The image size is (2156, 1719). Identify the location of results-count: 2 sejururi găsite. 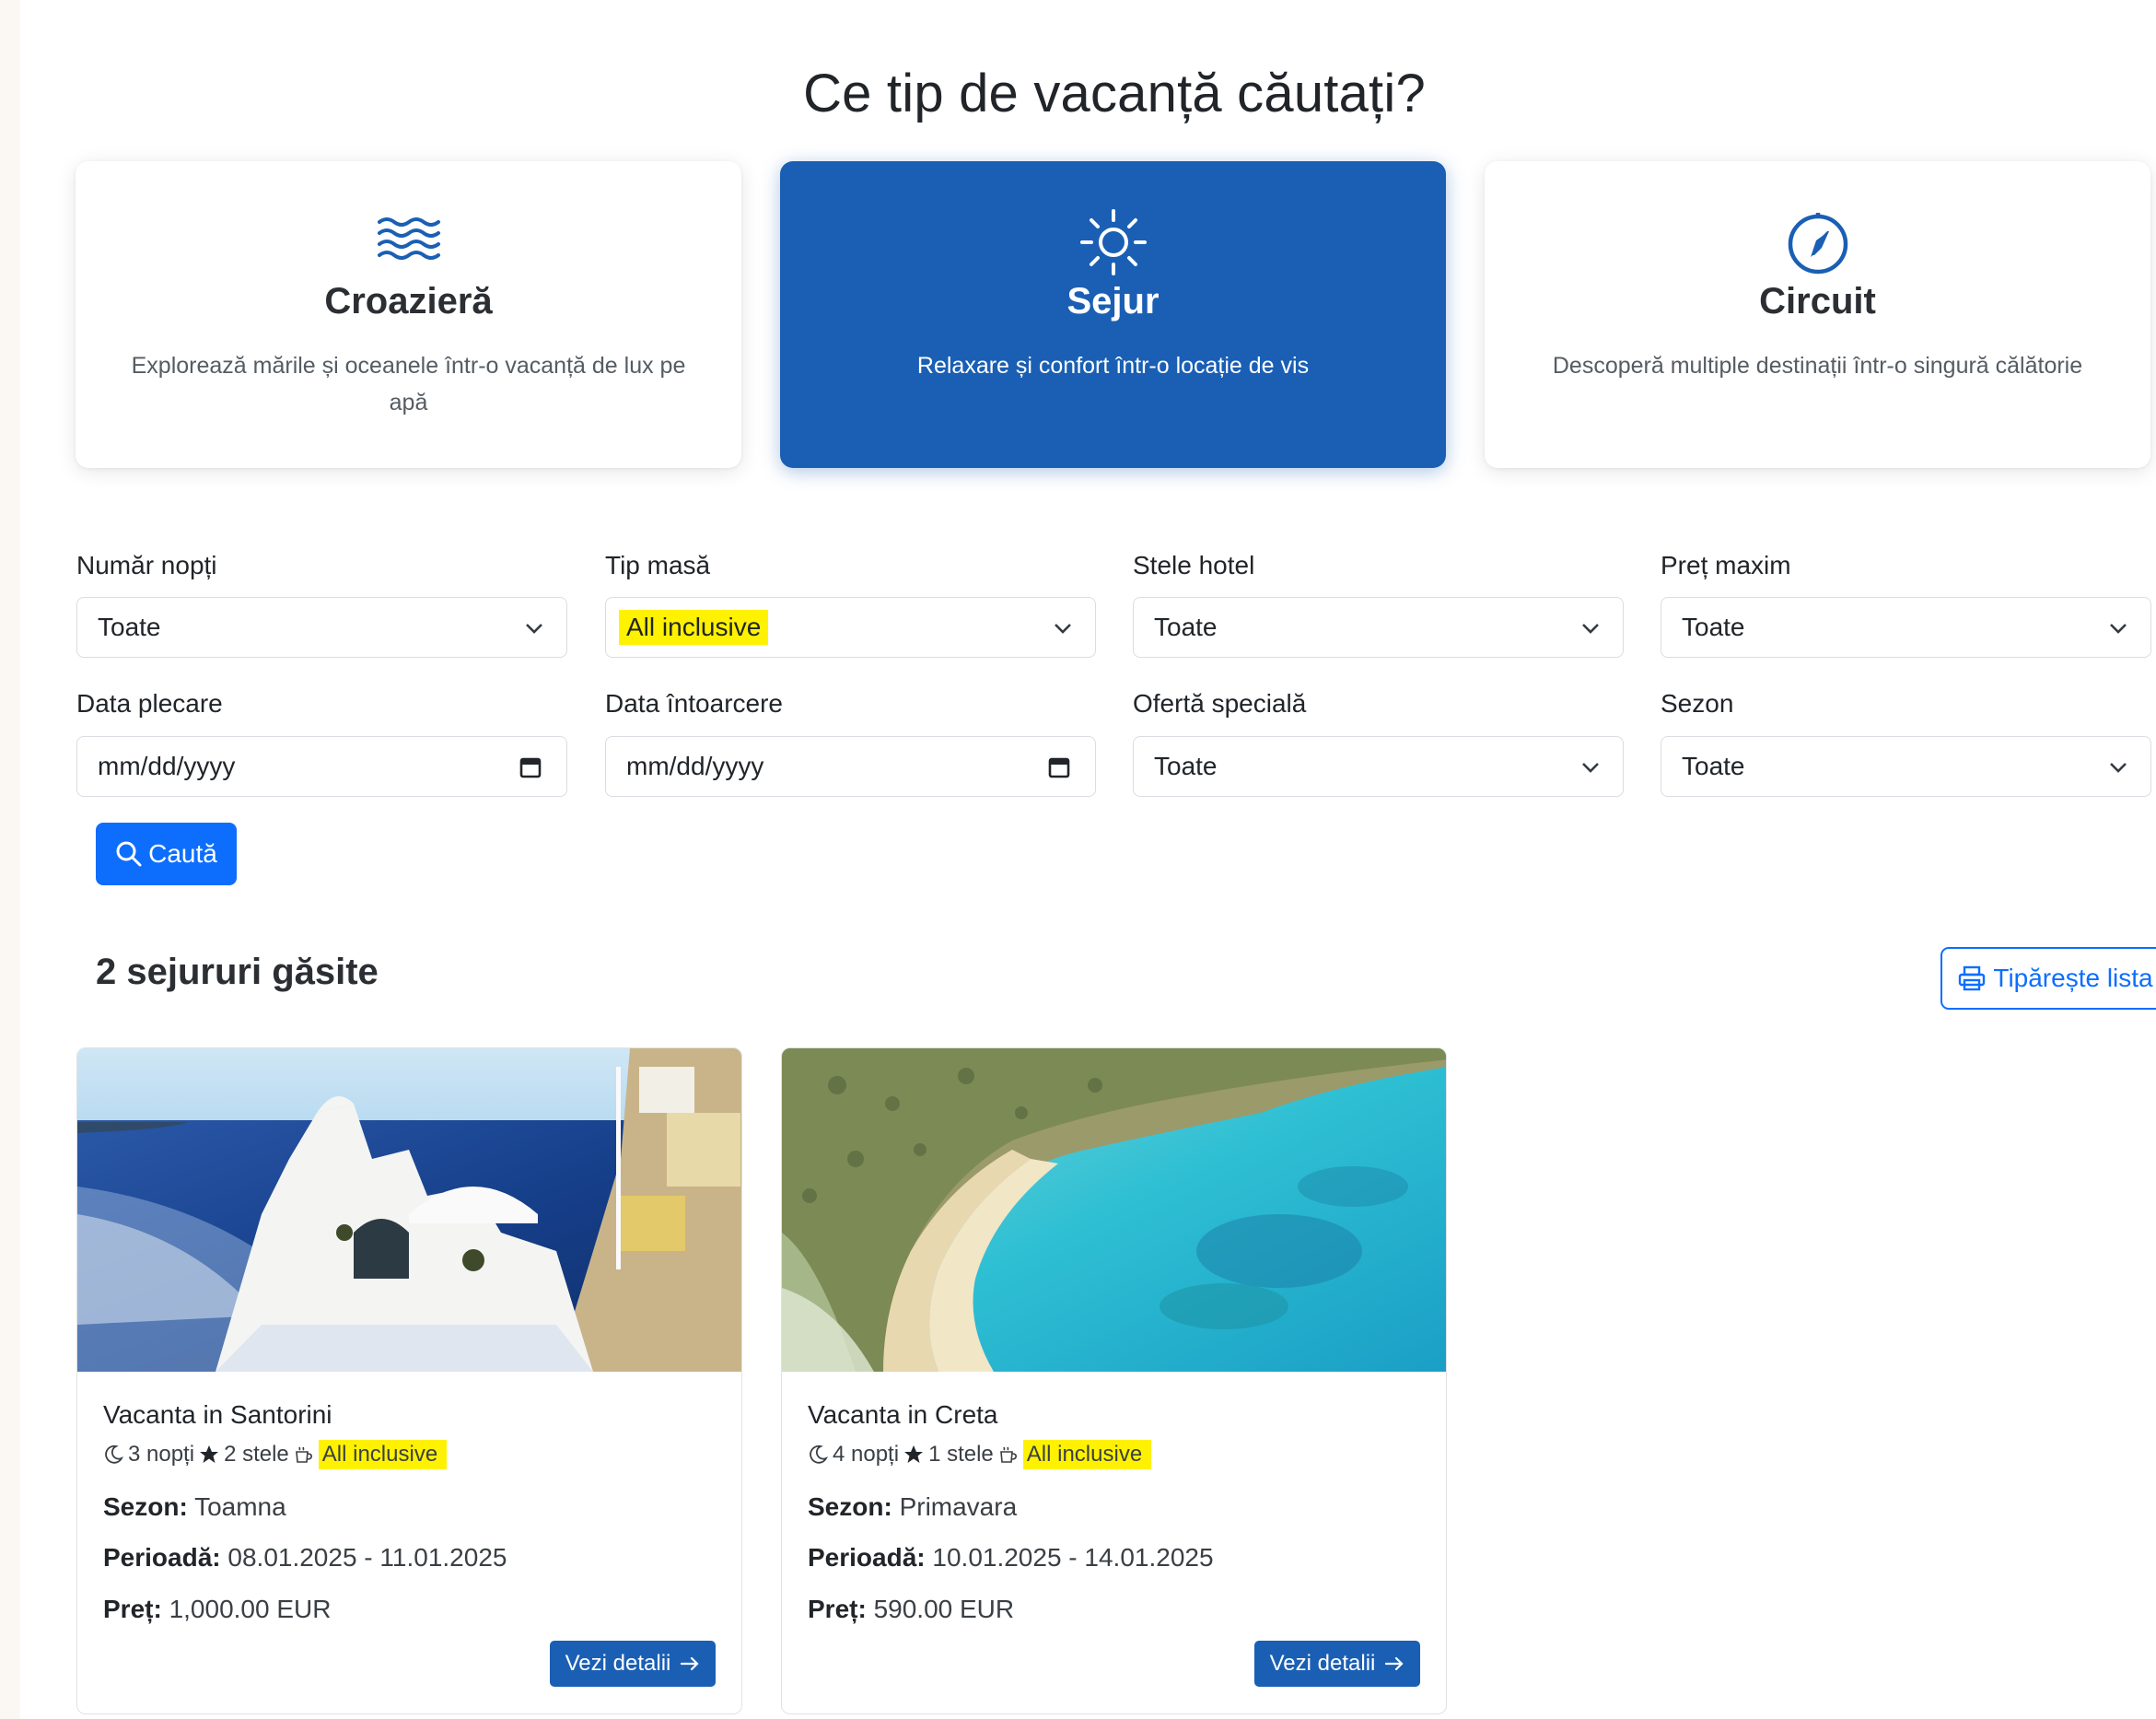
(237, 972).